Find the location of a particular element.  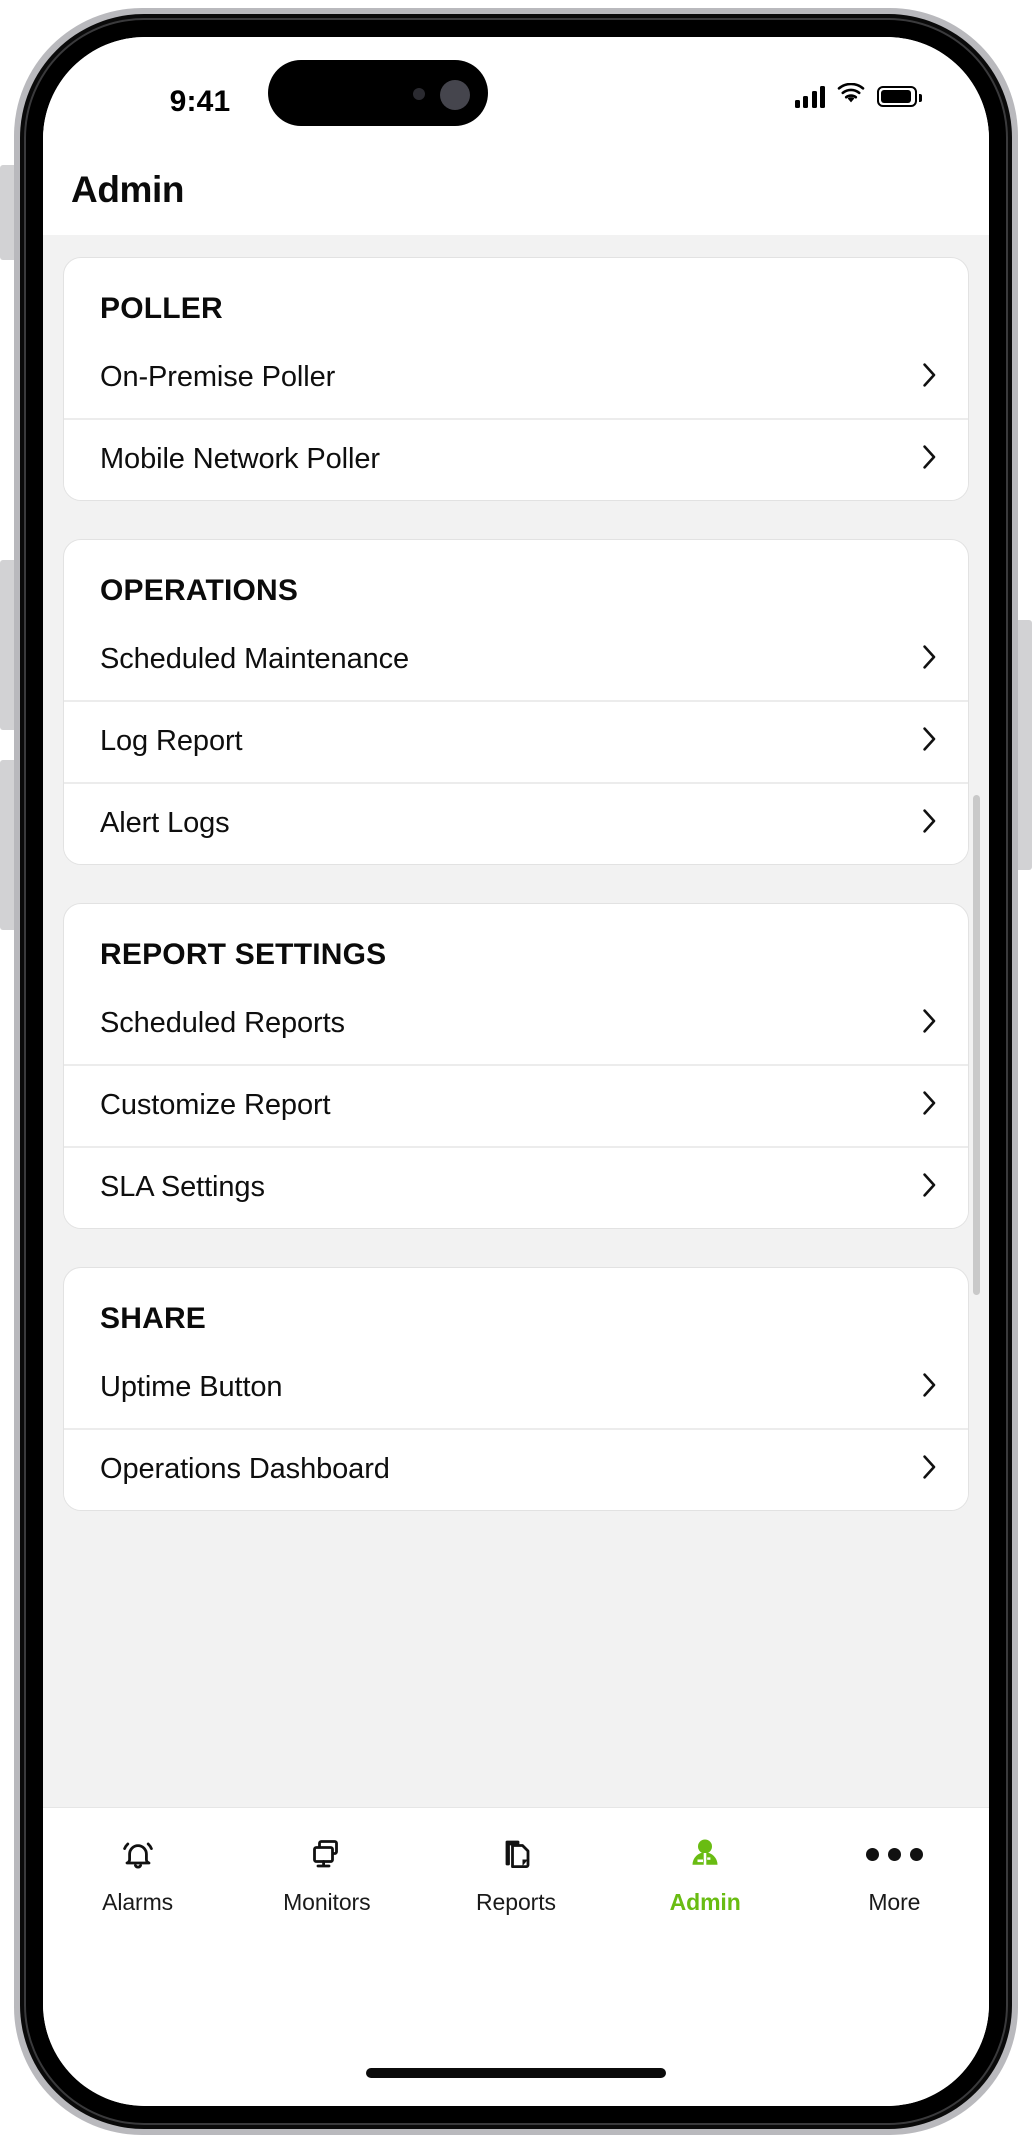

proximity-sensor-icon is located at coordinates (419, 94).